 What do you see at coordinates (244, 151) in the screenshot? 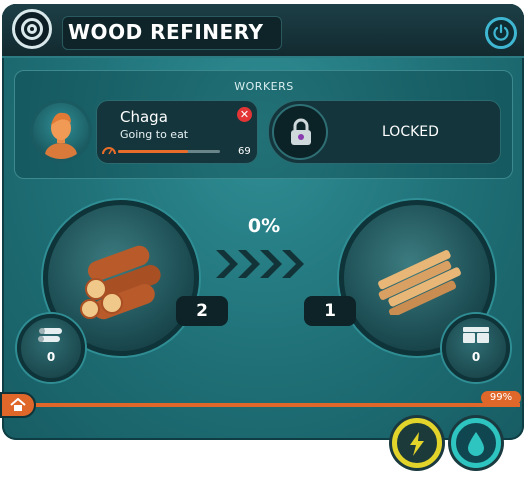
I see `hunger-value: 69` at bounding box center [244, 151].